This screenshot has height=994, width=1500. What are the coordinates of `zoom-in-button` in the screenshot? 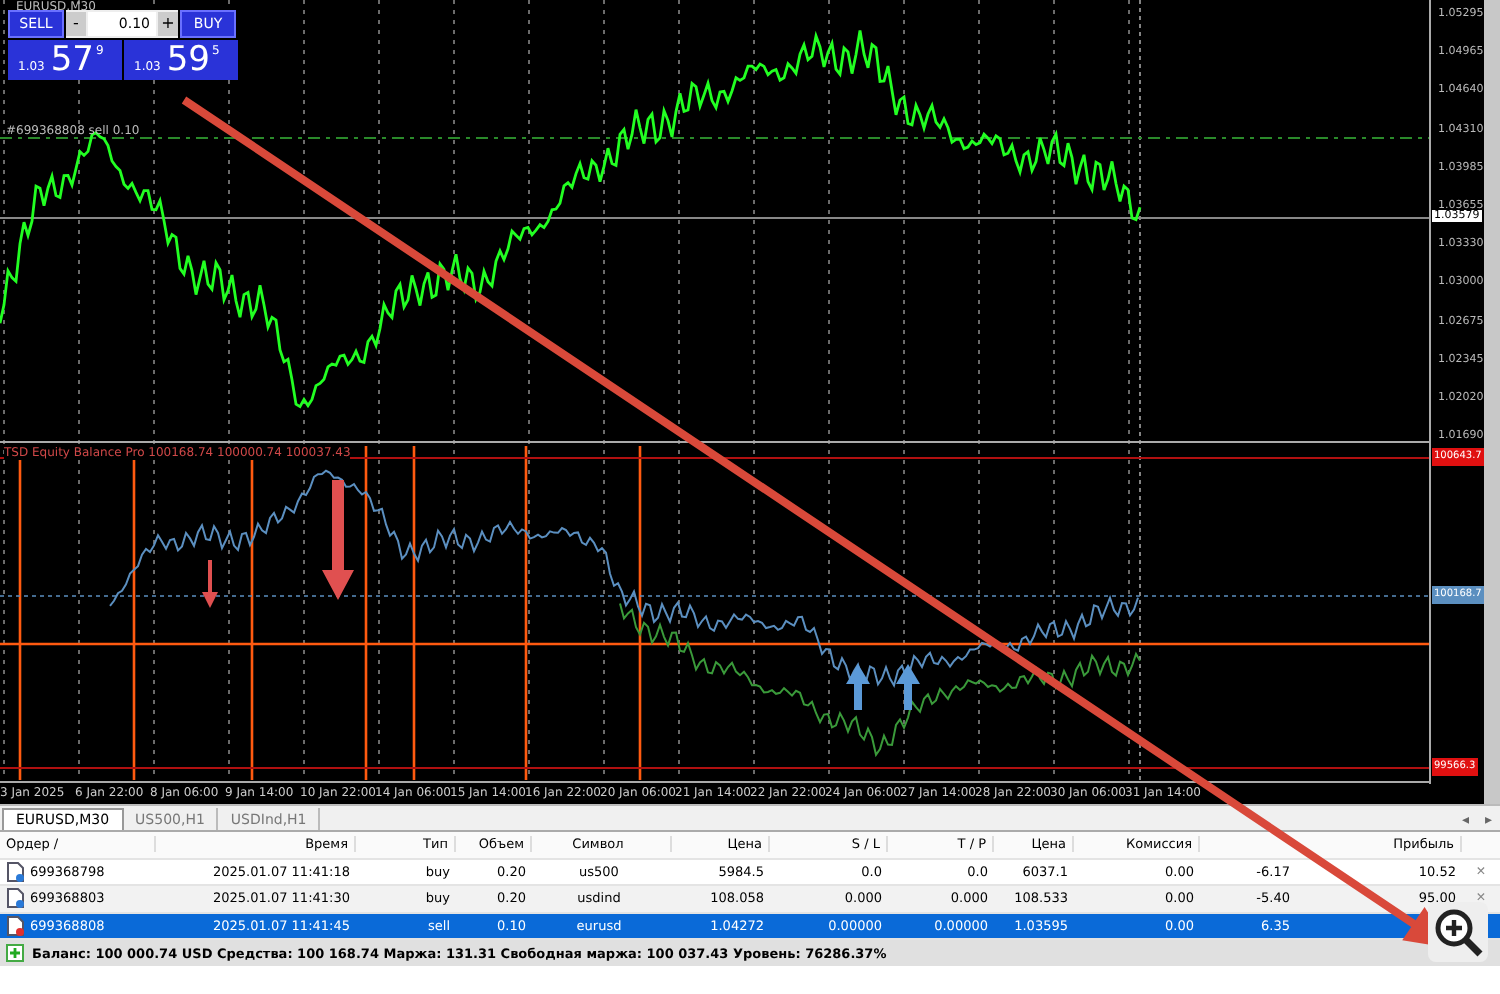 It's located at (1458, 932).